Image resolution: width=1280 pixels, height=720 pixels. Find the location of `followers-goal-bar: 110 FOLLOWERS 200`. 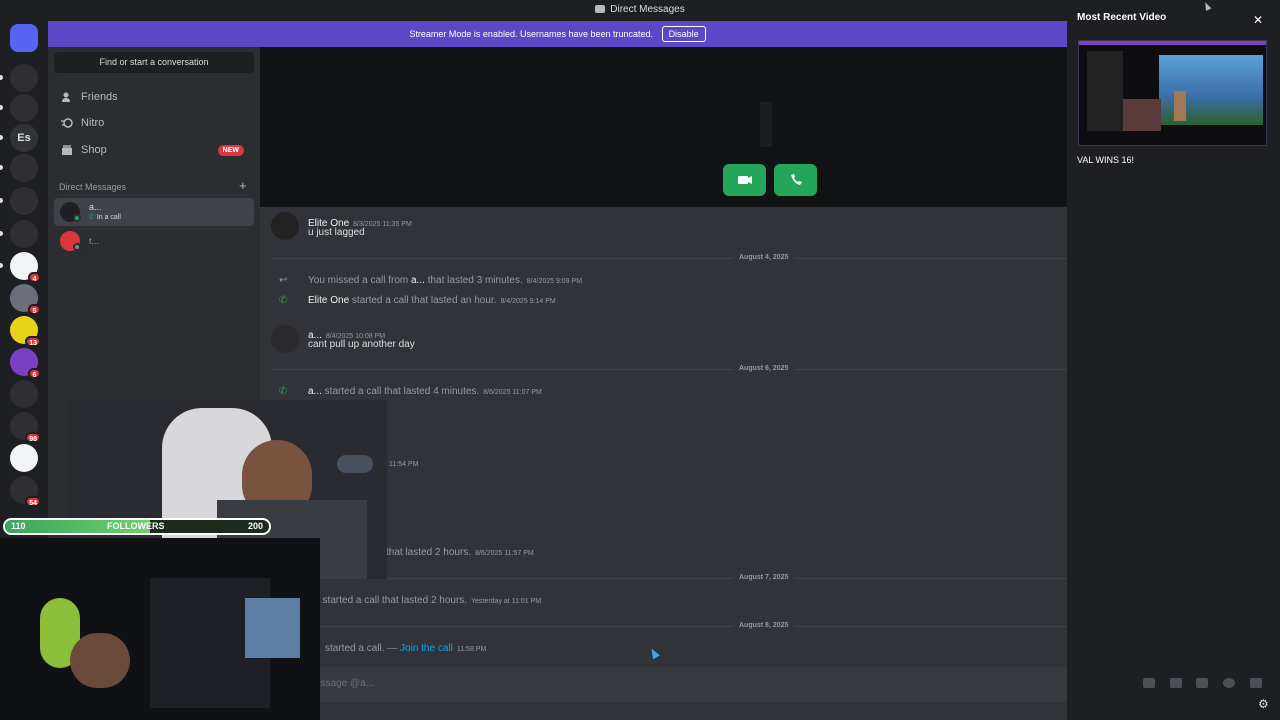

followers-goal-bar: 110 FOLLOWERS 200 is located at coordinates (137, 526).